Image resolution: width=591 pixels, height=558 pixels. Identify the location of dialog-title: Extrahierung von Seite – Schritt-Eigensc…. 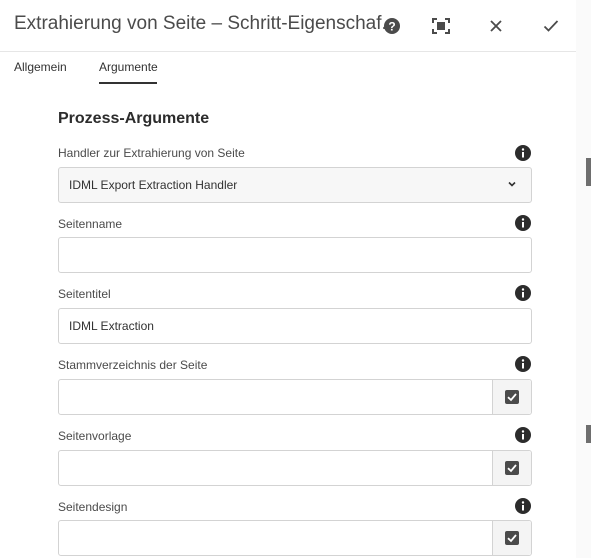
(206, 23).